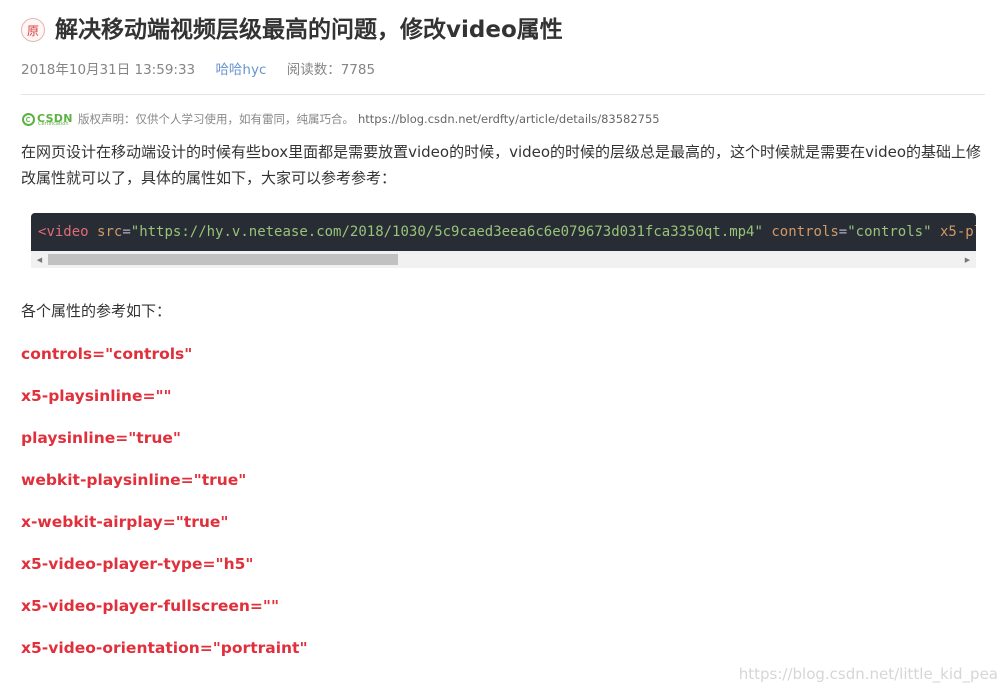 The width and height of the screenshot is (1006, 691). What do you see at coordinates (805, 232) in the screenshot?
I see `code-attr-controls: controls` at bounding box center [805, 232].